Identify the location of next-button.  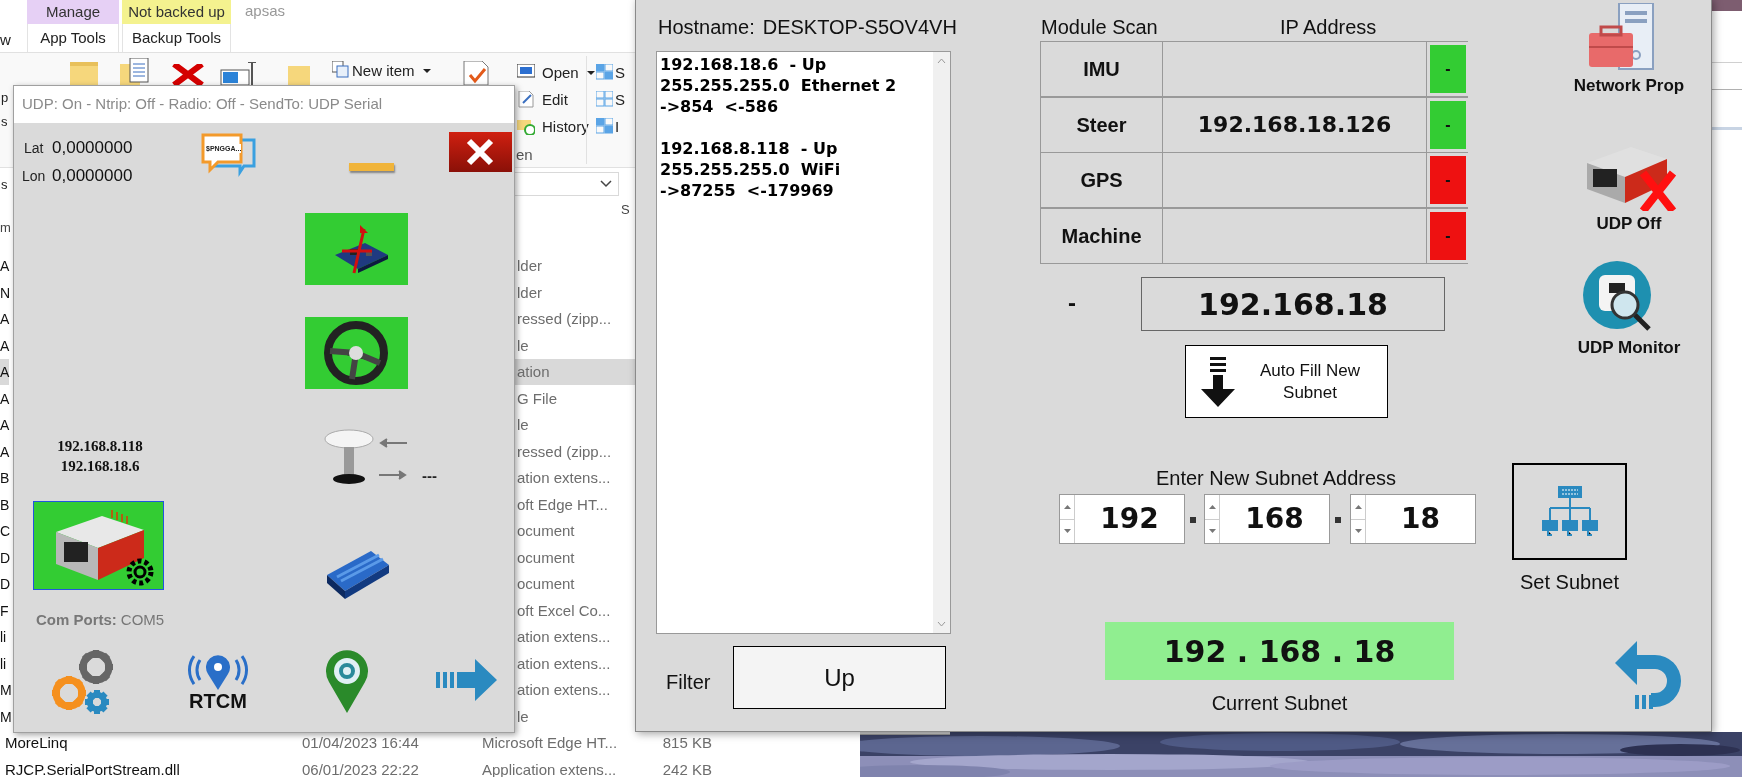
(466, 680).